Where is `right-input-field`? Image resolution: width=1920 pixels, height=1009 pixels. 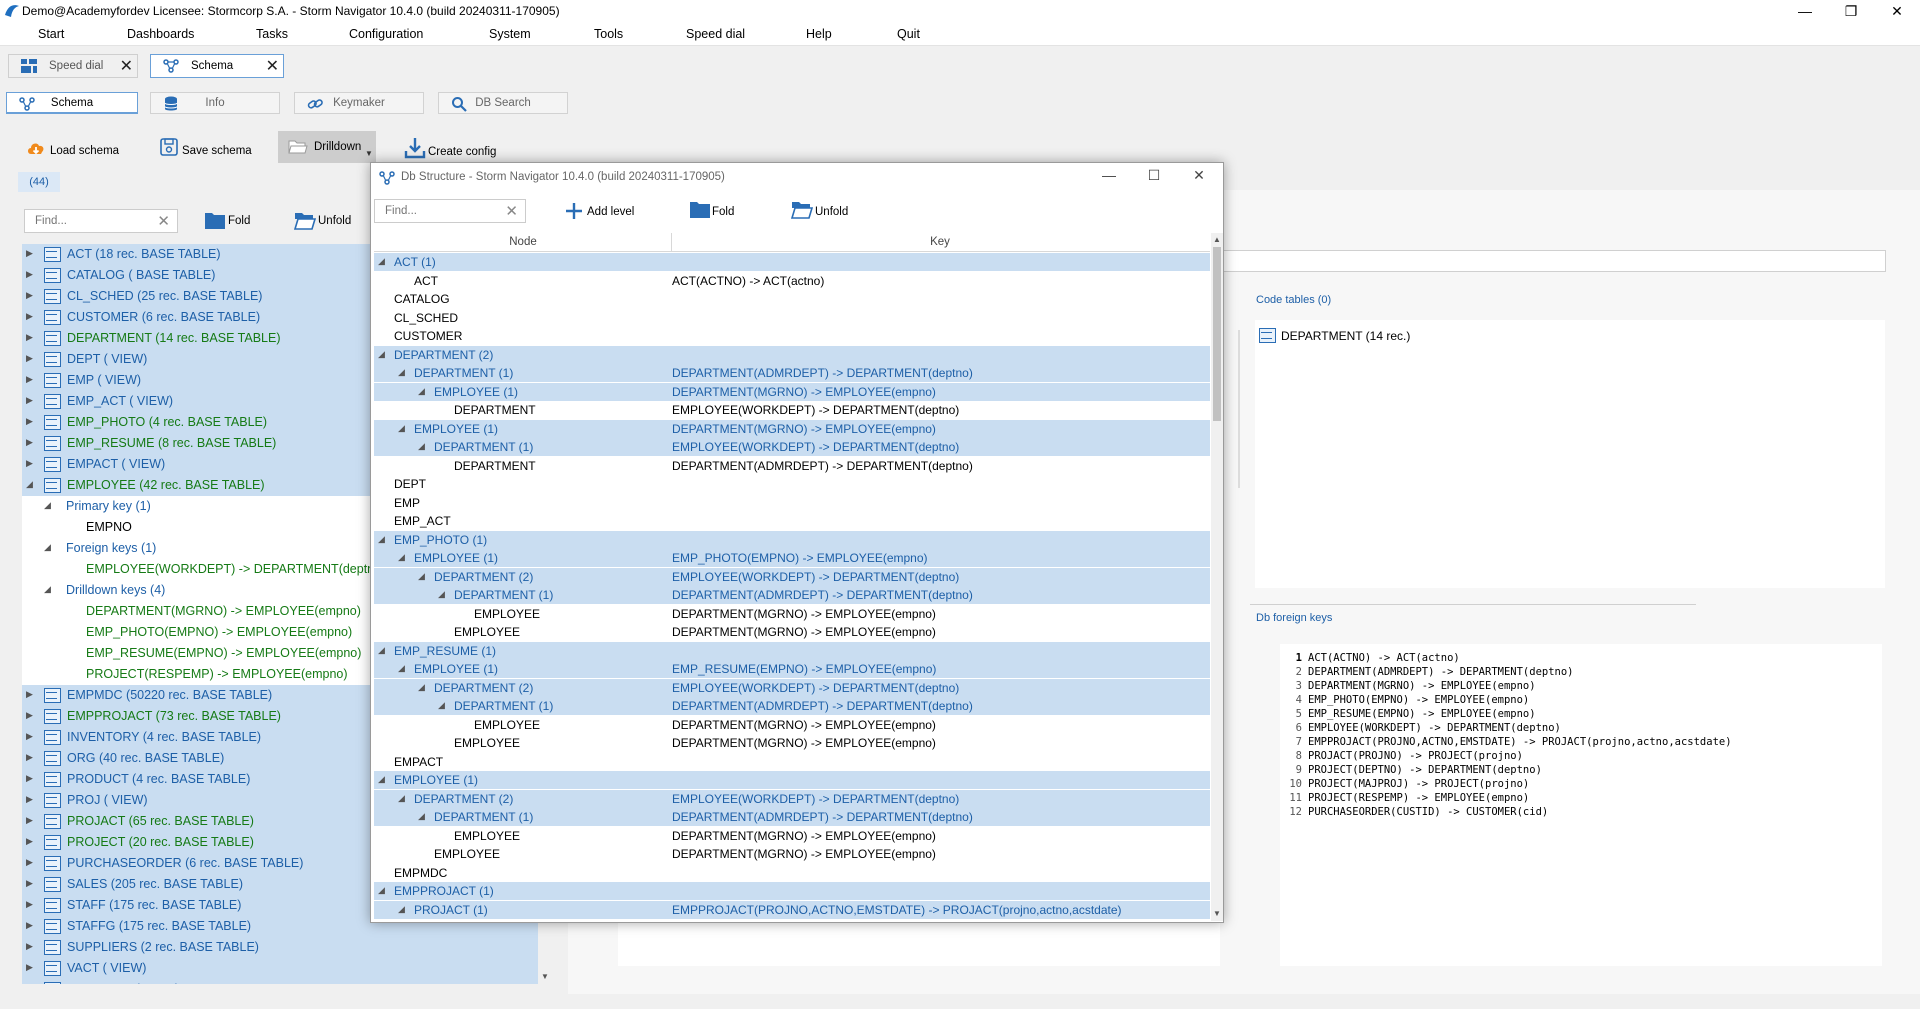 right-input-field is located at coordinates (1543, 261).